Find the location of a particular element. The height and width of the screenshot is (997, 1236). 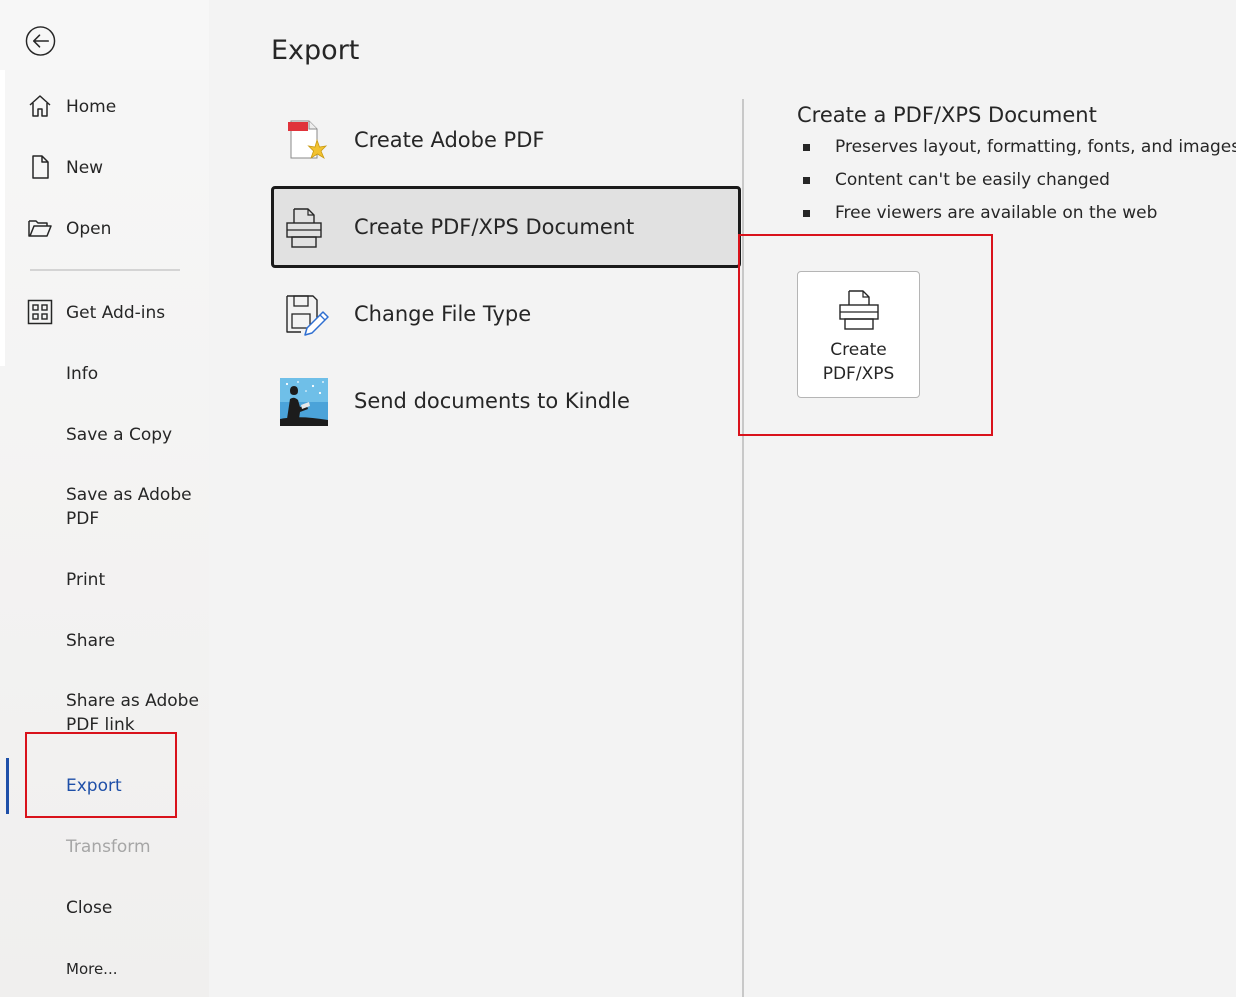

option-create-pdf-xps-document: Create PDF/XPS Document is located at coordinates (506, 227).